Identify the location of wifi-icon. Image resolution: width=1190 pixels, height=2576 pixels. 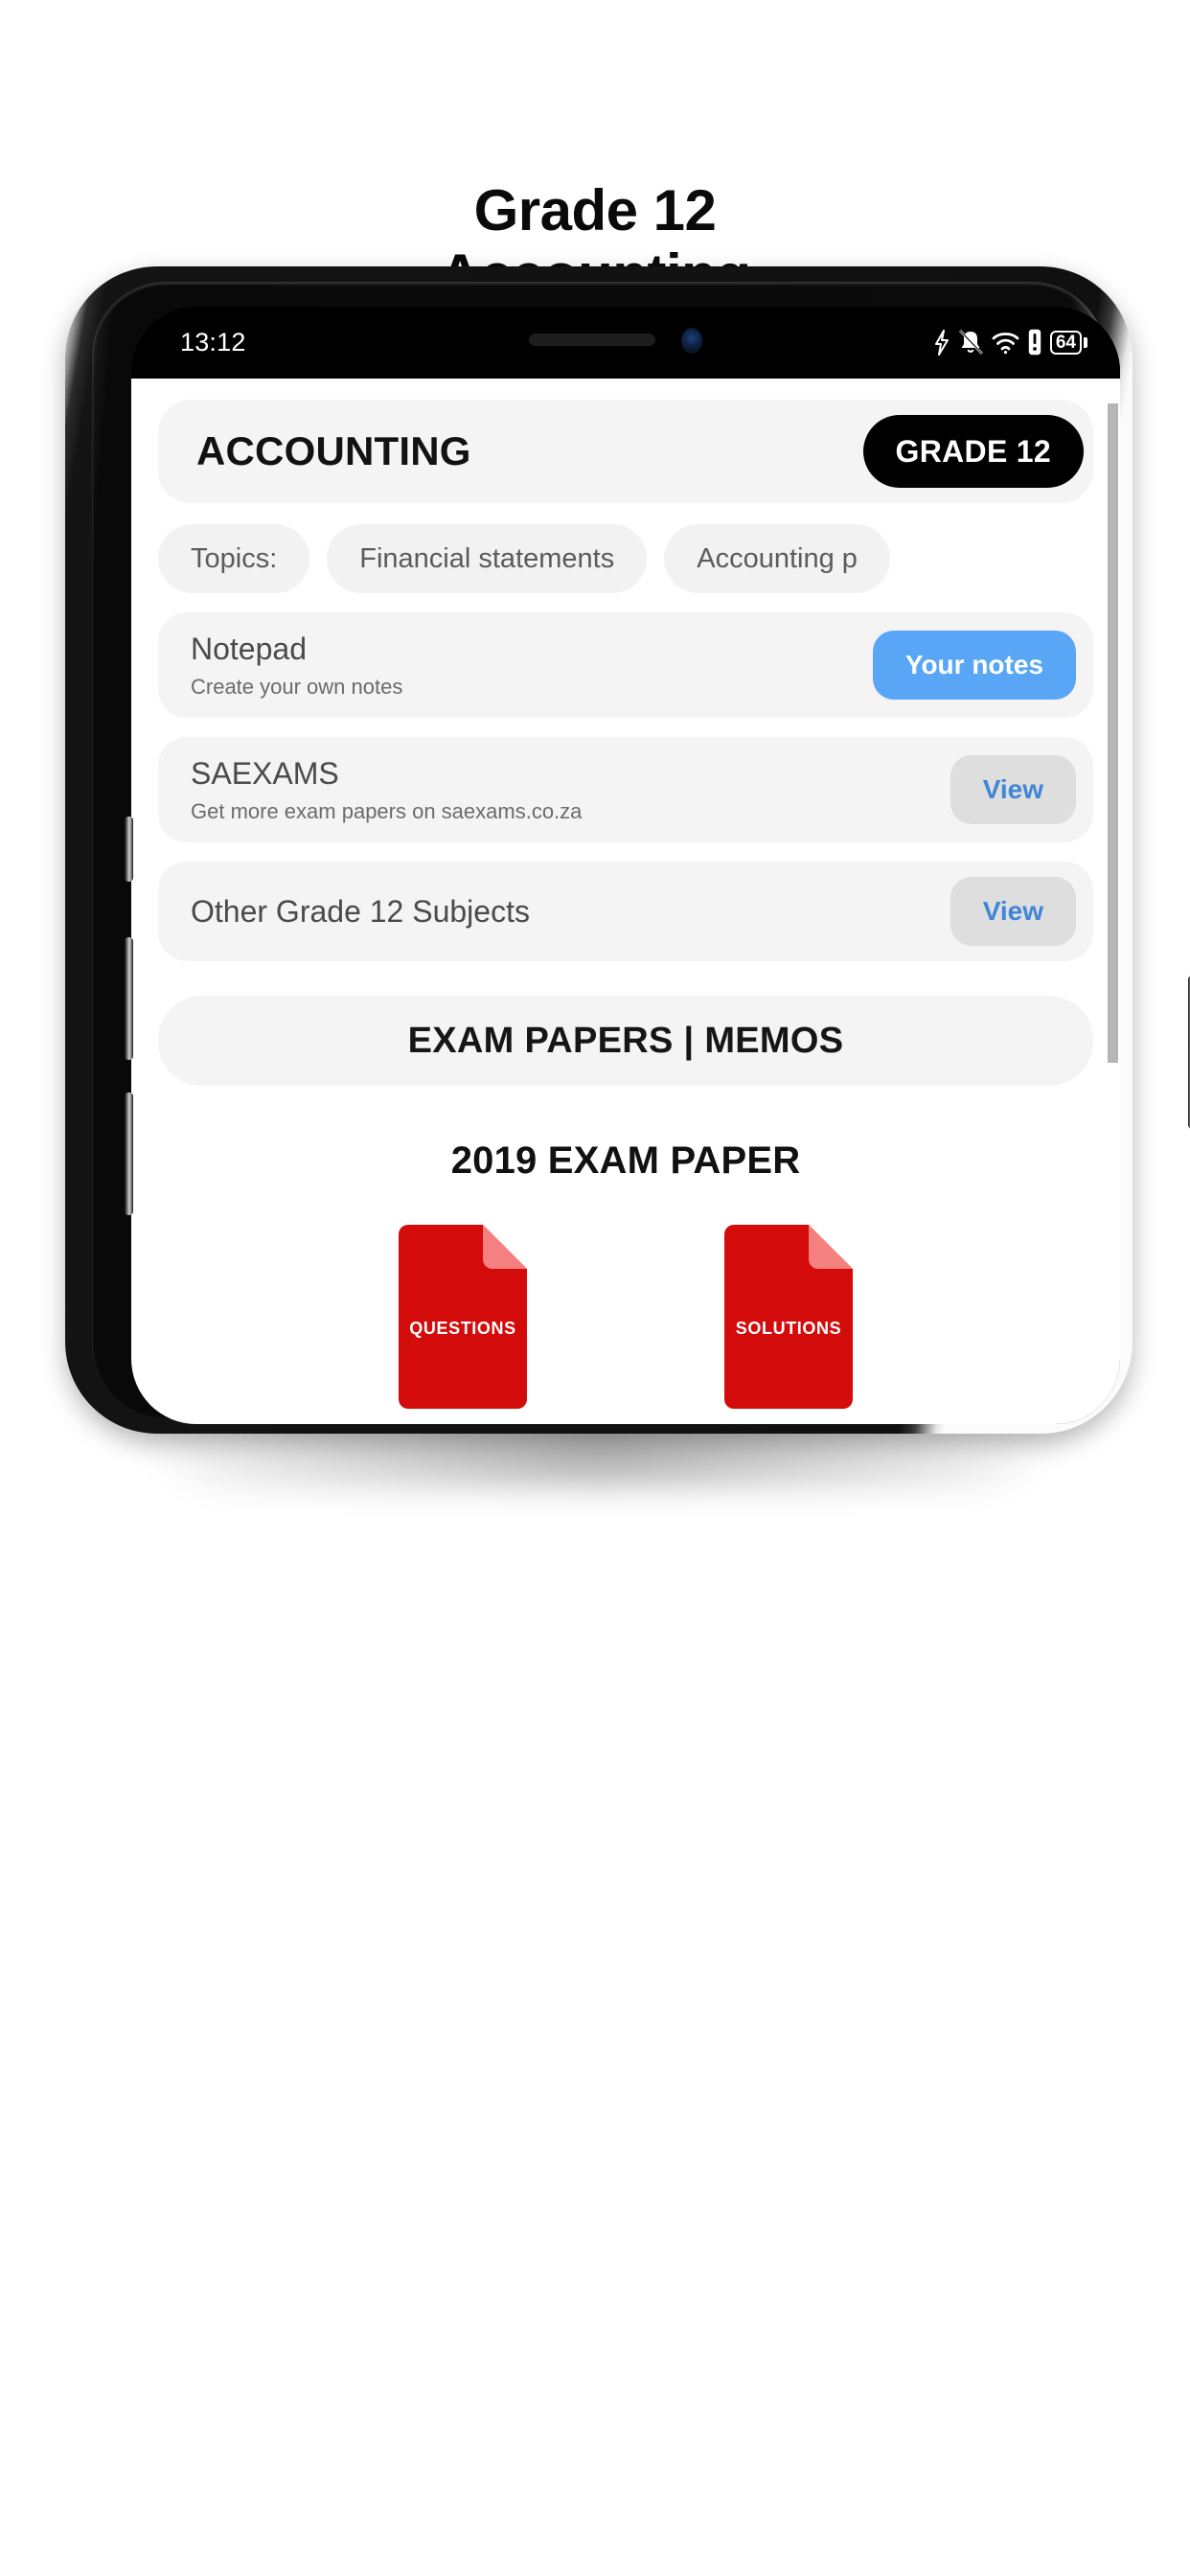
(1006, 342).